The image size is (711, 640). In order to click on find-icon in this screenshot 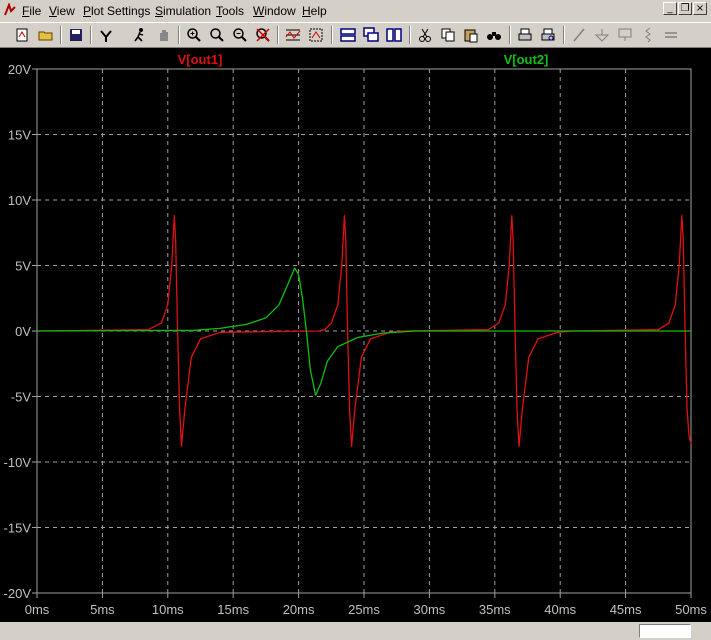, I will do `click(494, 35)`.